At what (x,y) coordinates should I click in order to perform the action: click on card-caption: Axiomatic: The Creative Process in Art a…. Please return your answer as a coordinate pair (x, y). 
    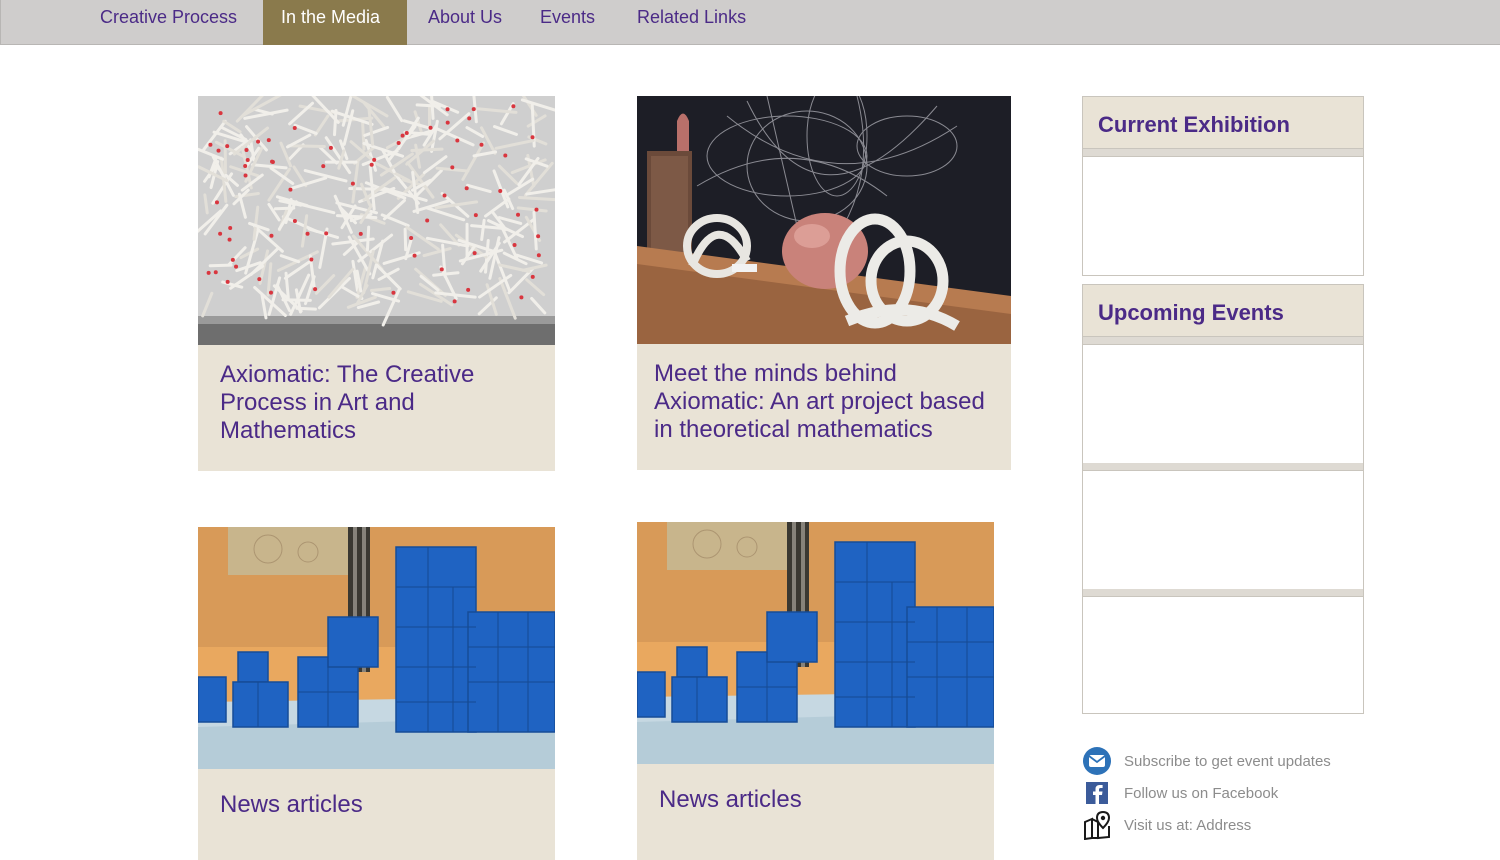
    Looking at the image, I should click on (376, 408).